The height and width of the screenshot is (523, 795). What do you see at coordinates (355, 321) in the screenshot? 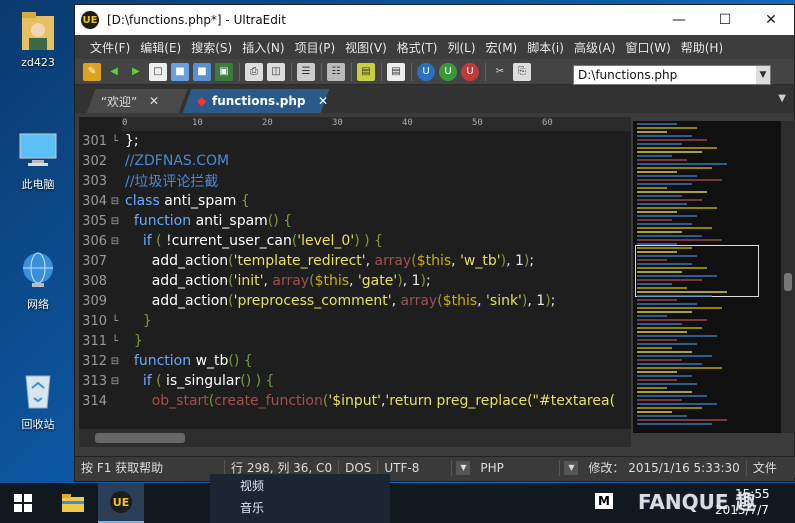
I see `code-line: 310 └ }` at bounding box center [355, 321].